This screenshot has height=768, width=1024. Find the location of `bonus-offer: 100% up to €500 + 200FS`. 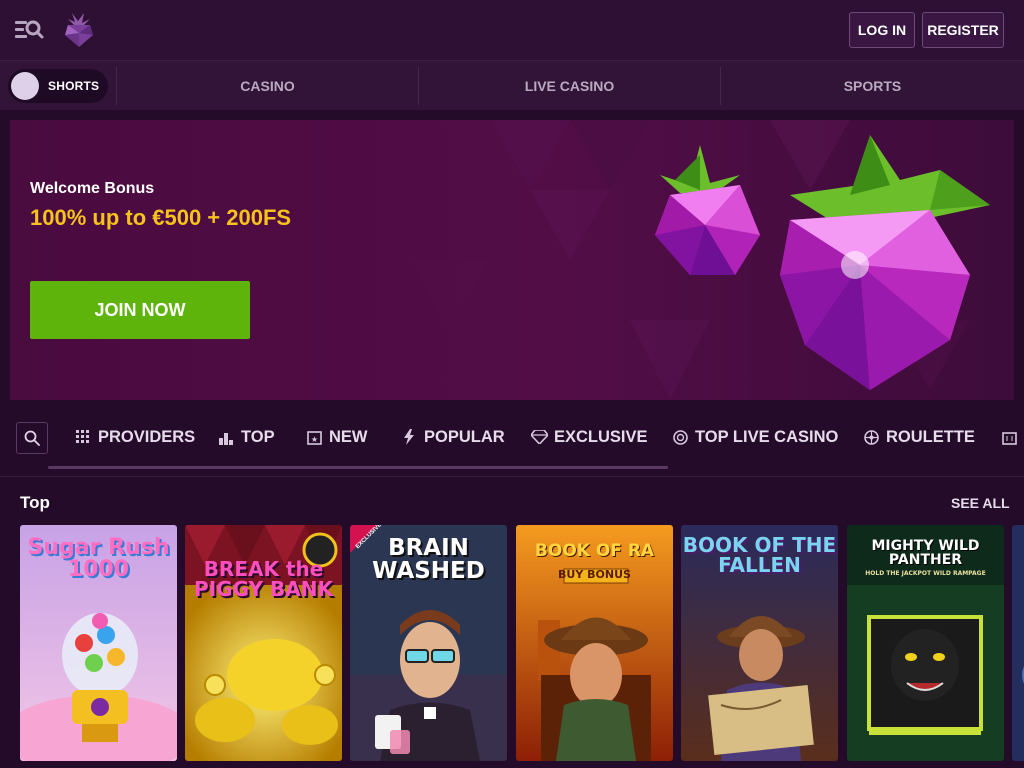

bonus-offer: 100% up to €500 + 200FS is located at coordinates (161, 217).